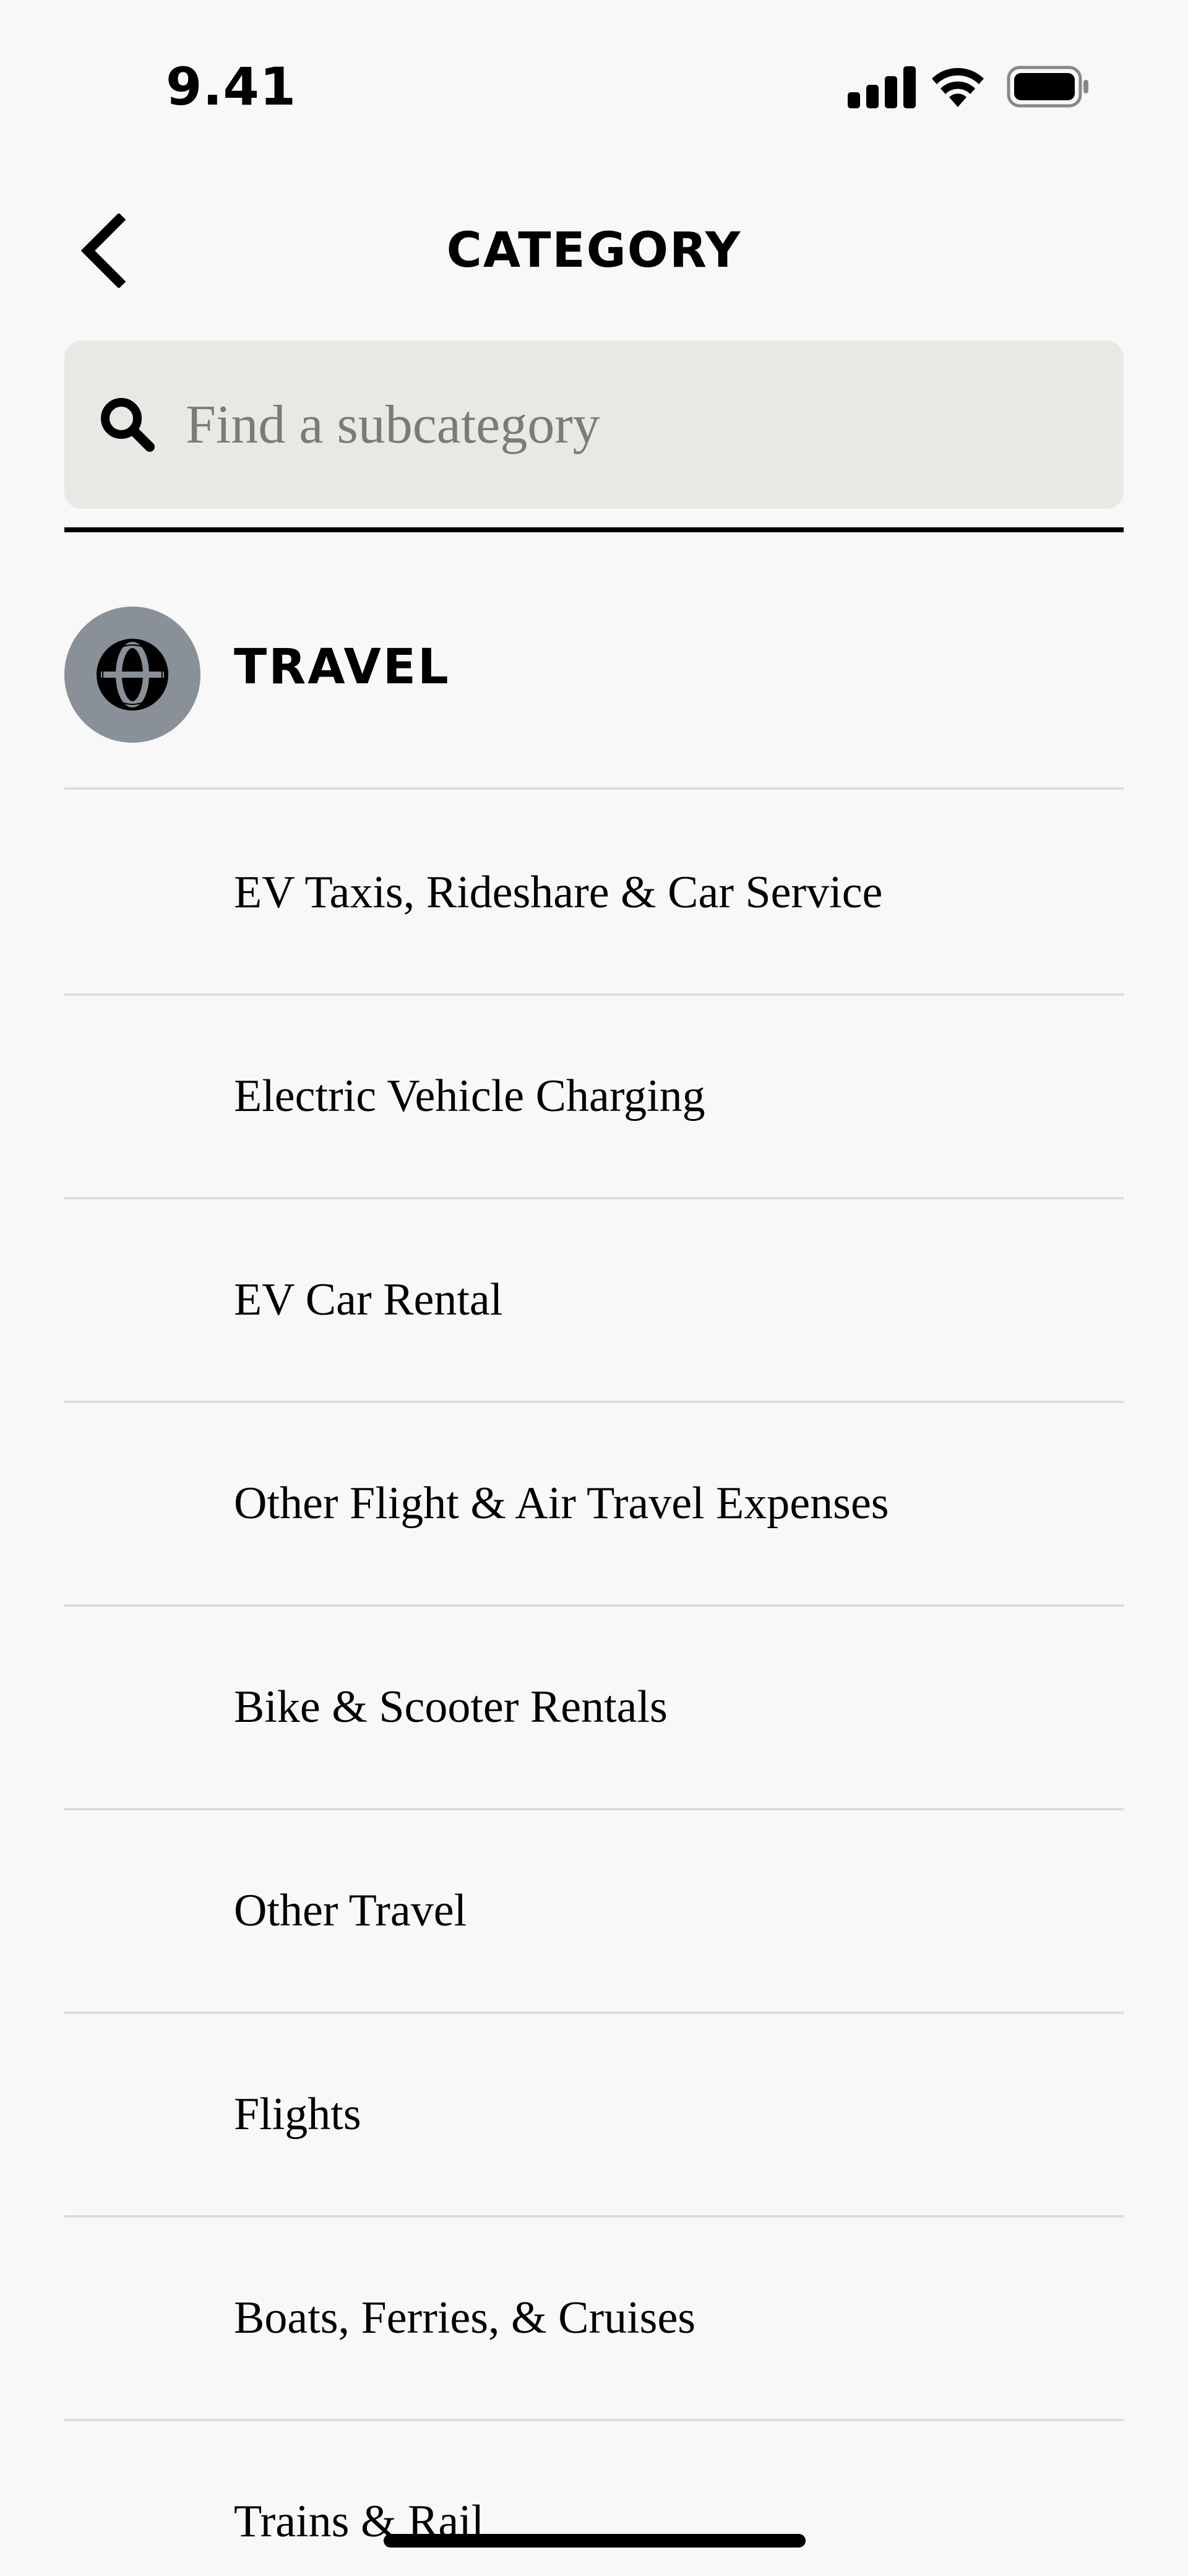 This screenshot has height=2576, width=1188. I want to click on subcategory-label: Electric Vehicle Charging, so click(469, 1096).